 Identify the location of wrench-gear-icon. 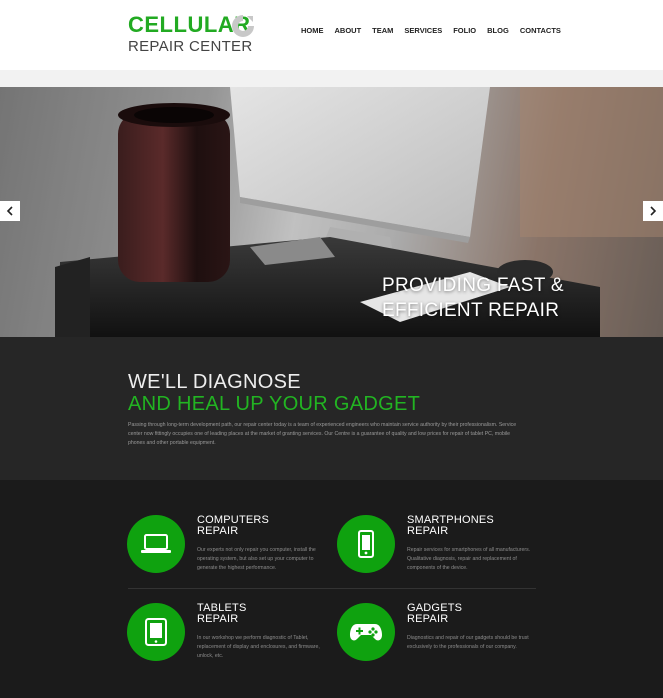
(243, 26).